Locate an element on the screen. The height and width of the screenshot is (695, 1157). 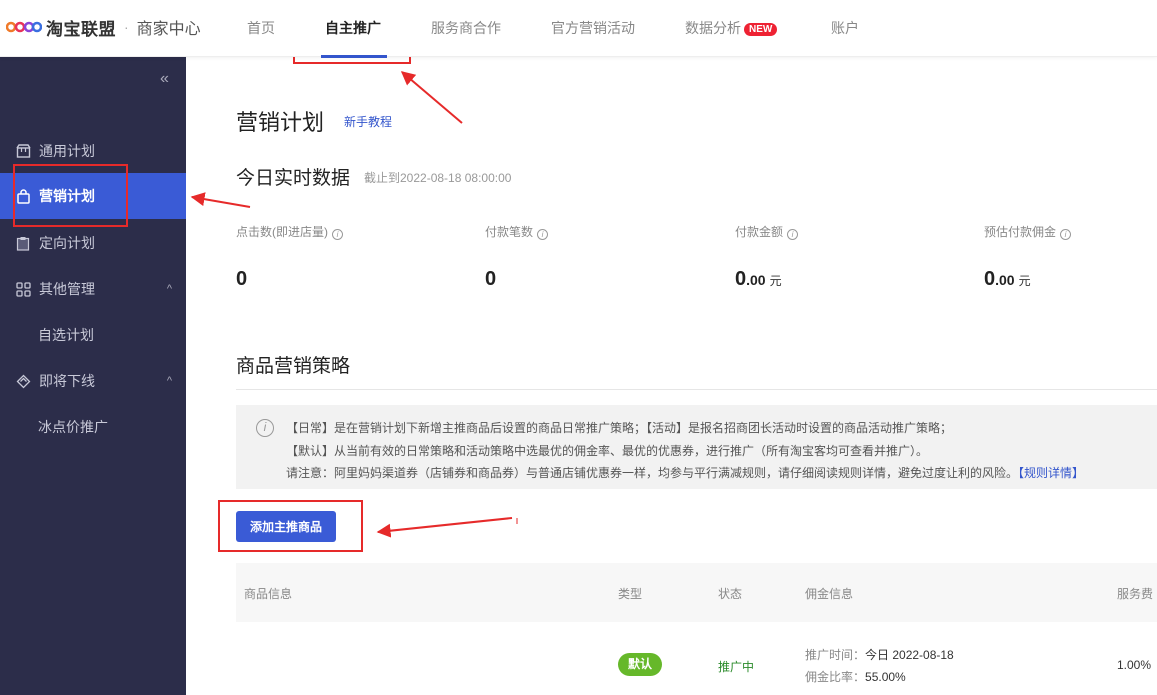
status-text: 推广中 is located at coordinates (736, 667).